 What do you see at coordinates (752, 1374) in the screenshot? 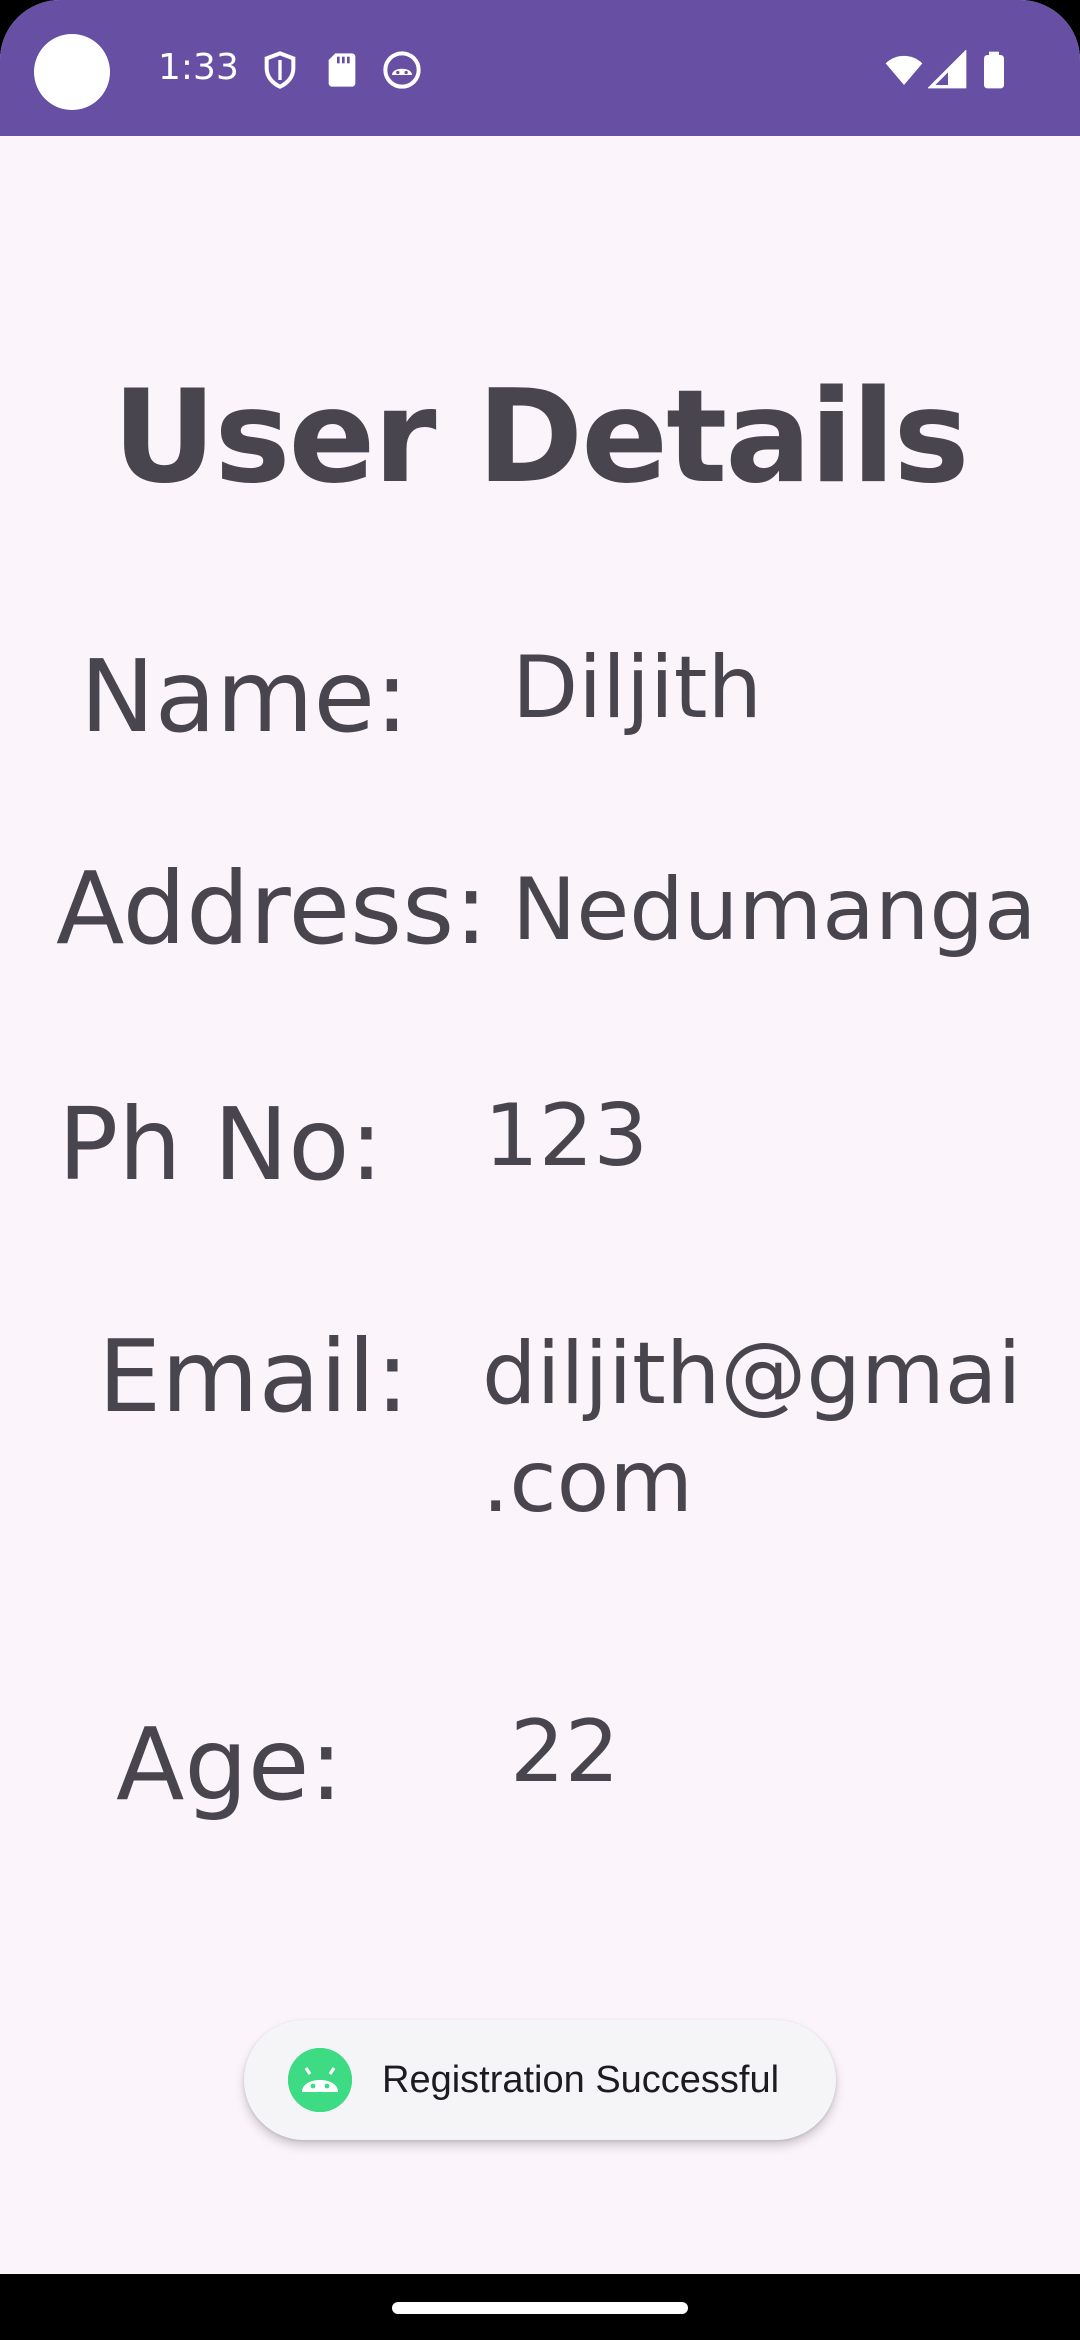
I see `email-value-line1: diljith@gmai` at bounding box center [752, 1374].